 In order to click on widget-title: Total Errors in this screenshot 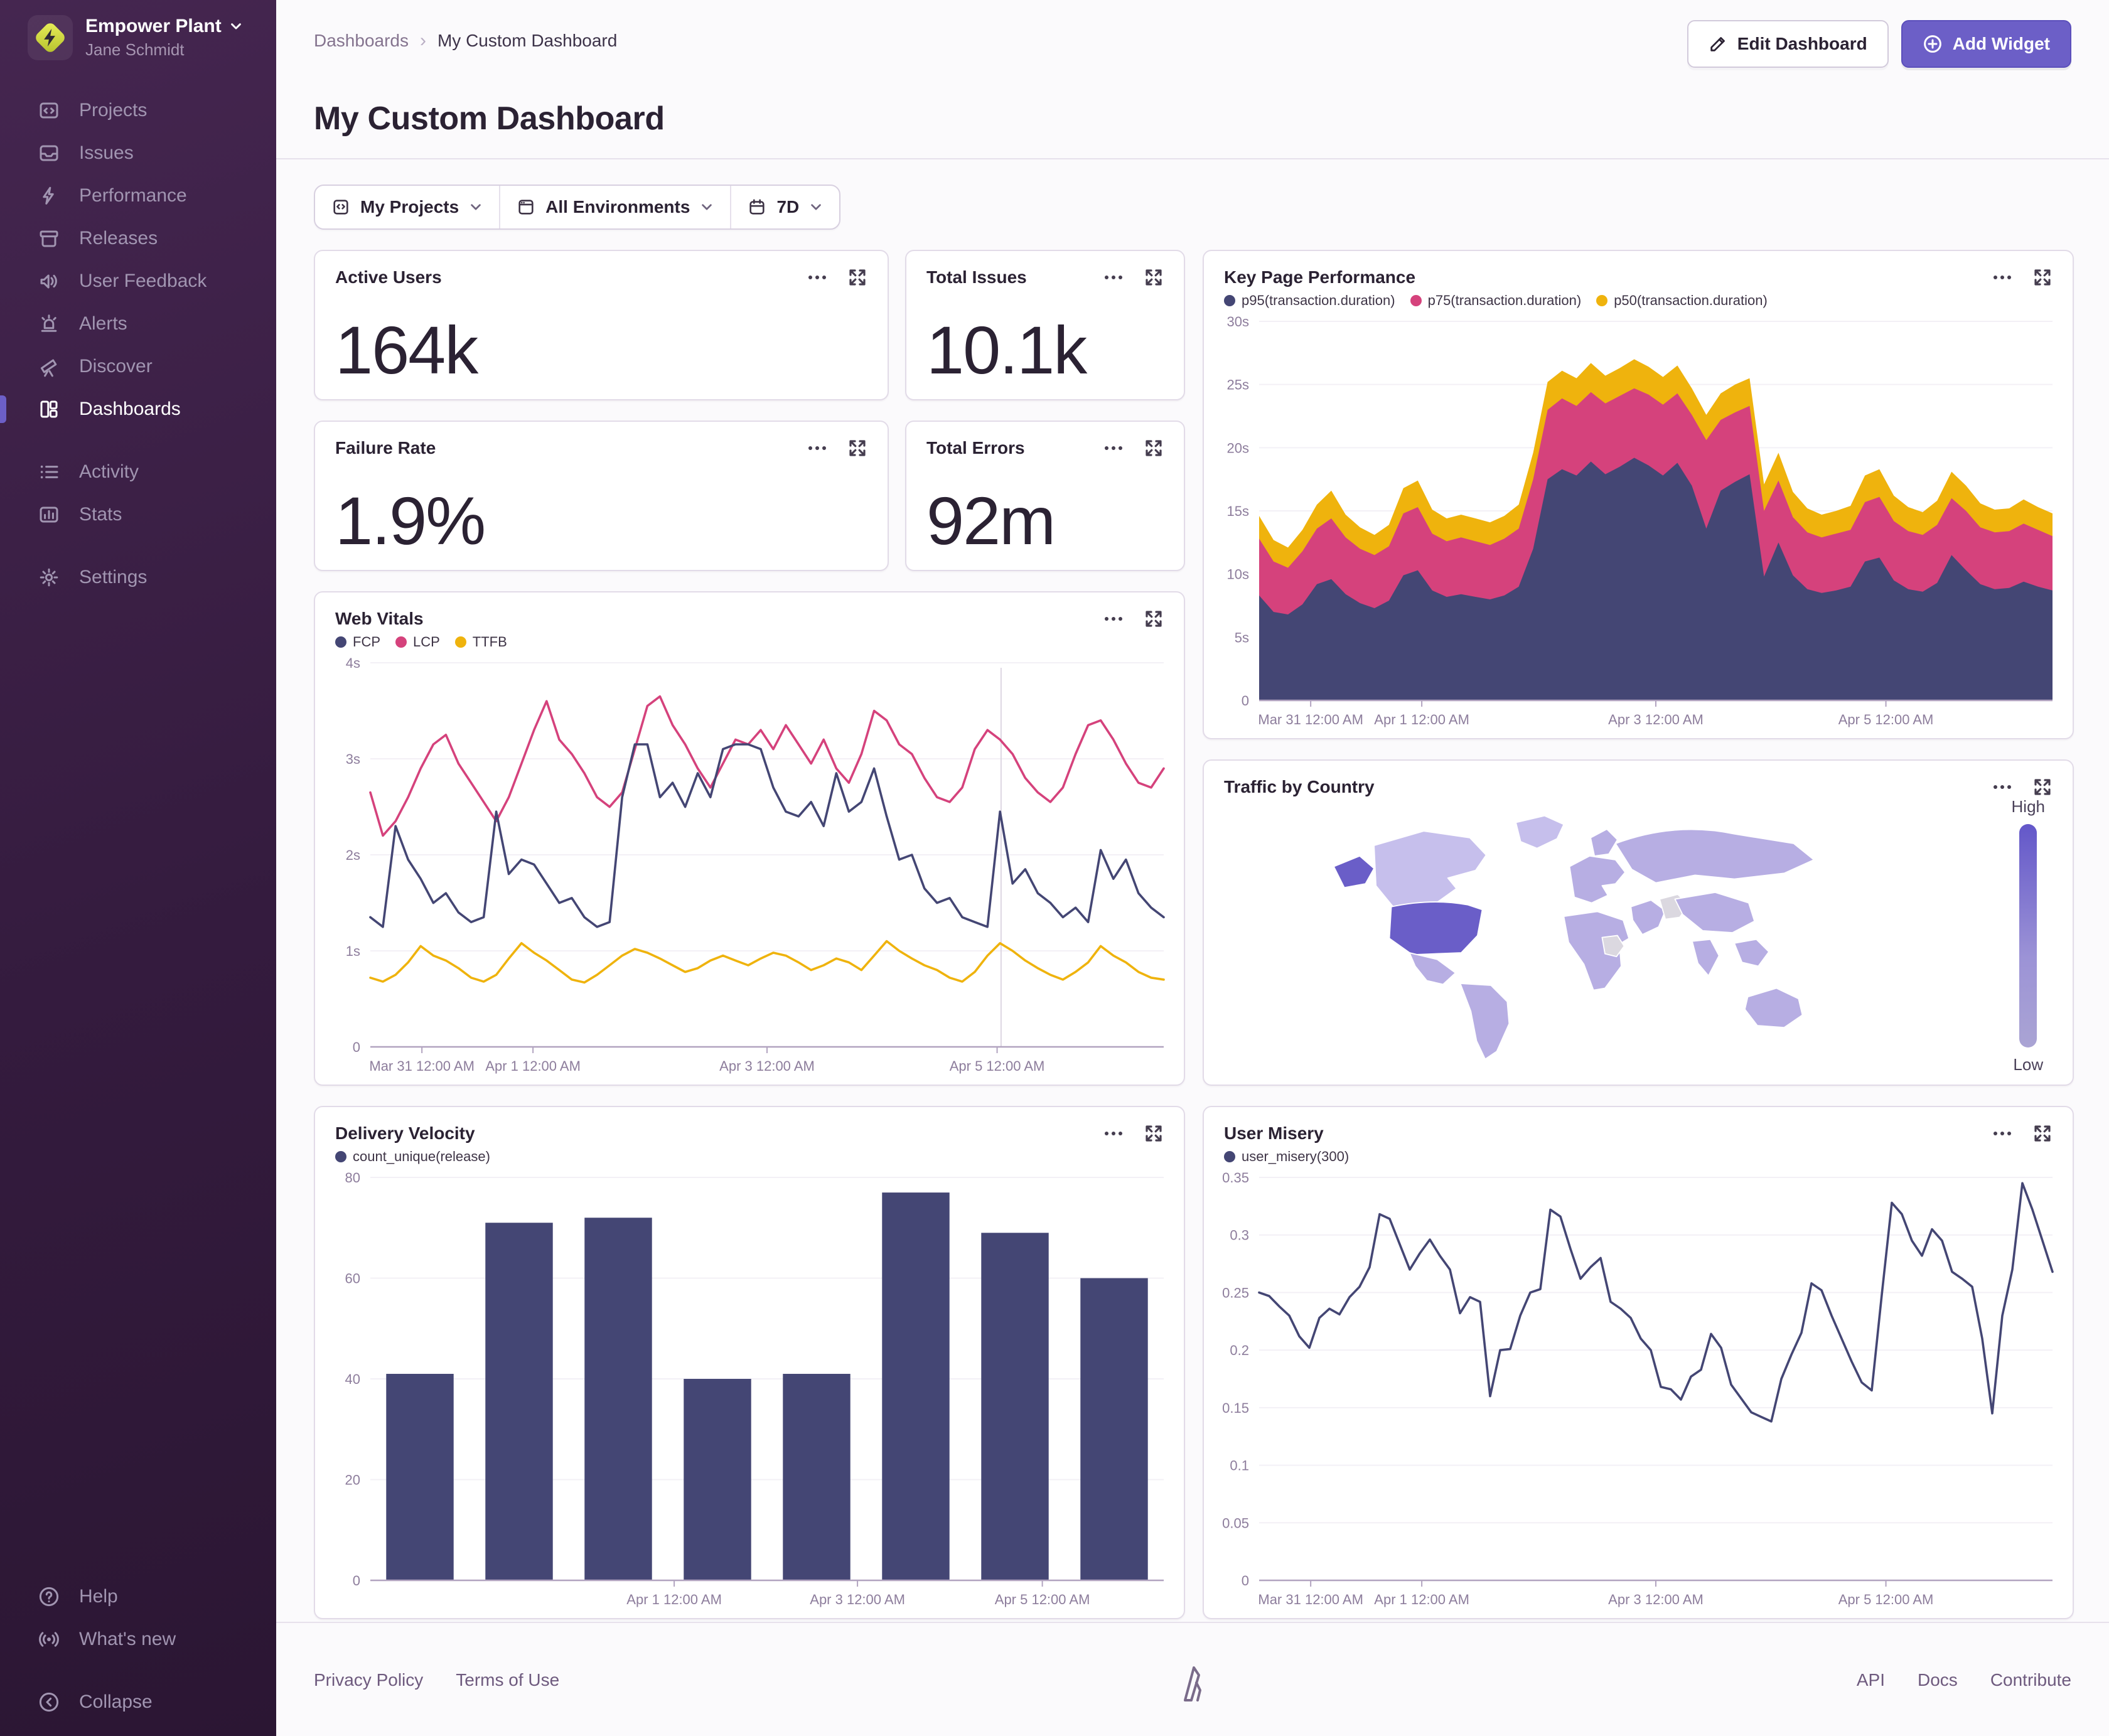, I will do `click(975, 448)`.